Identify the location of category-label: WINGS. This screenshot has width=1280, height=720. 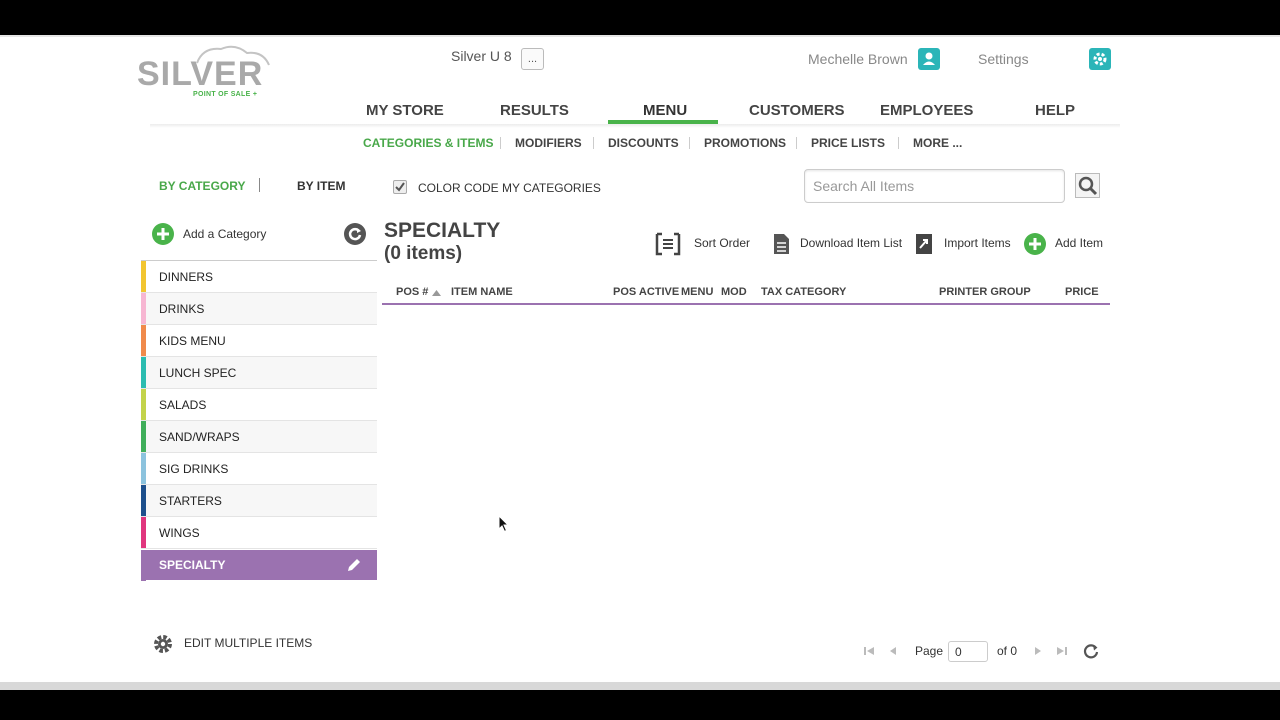
(179, 533).